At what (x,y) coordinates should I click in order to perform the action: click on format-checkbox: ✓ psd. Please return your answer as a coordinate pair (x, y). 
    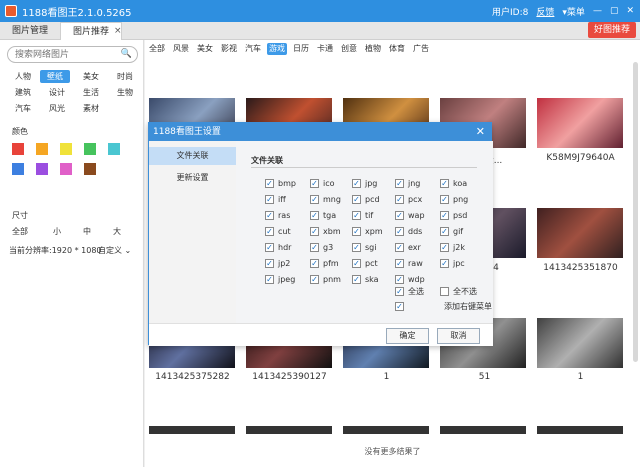
    Looking at the image, I should click on (453, 215).